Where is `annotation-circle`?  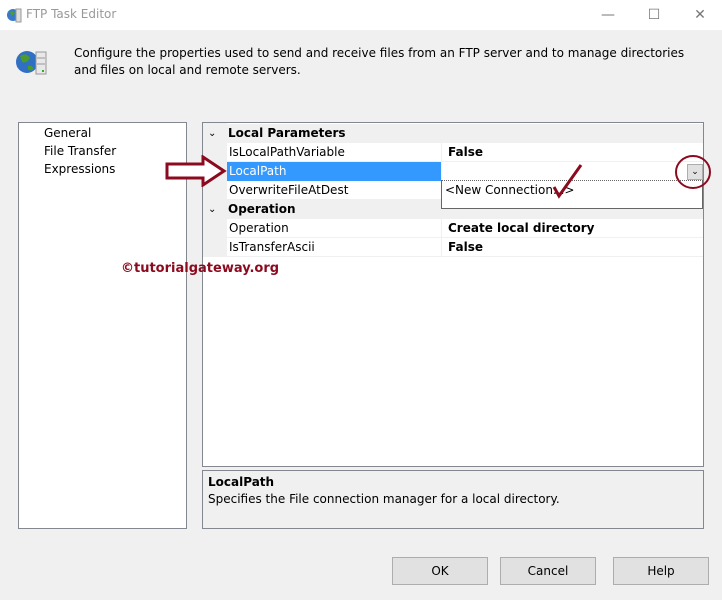 annotation-circle is located at coordinates (693, 172).